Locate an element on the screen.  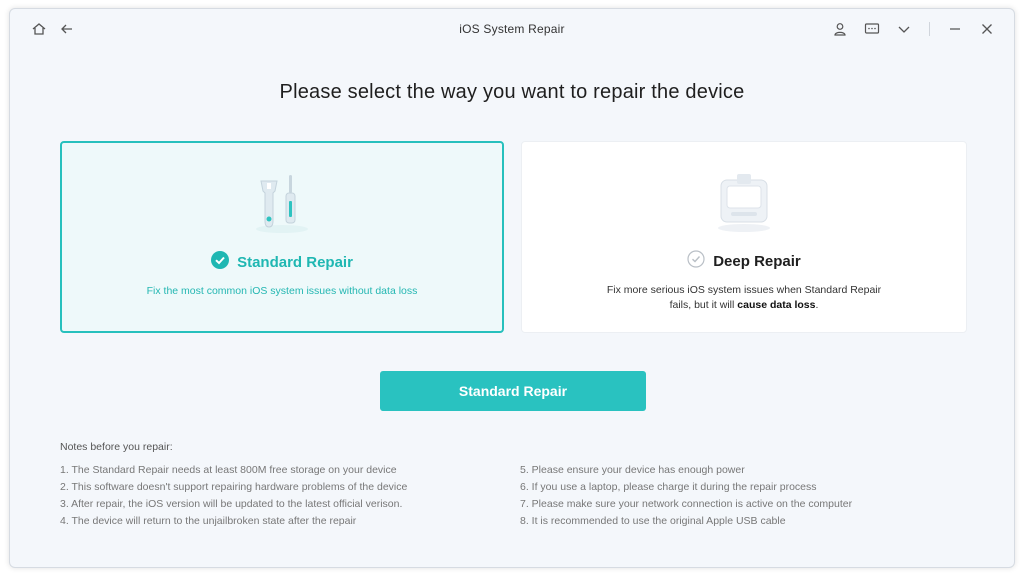
titlebar-right-controls is located at coordinates (913, 29).